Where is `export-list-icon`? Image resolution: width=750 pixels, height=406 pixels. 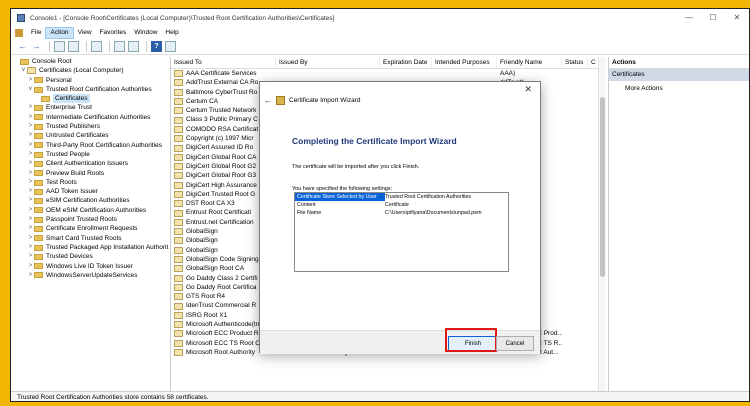 export-list-icon is located at coordinates (133, 46).